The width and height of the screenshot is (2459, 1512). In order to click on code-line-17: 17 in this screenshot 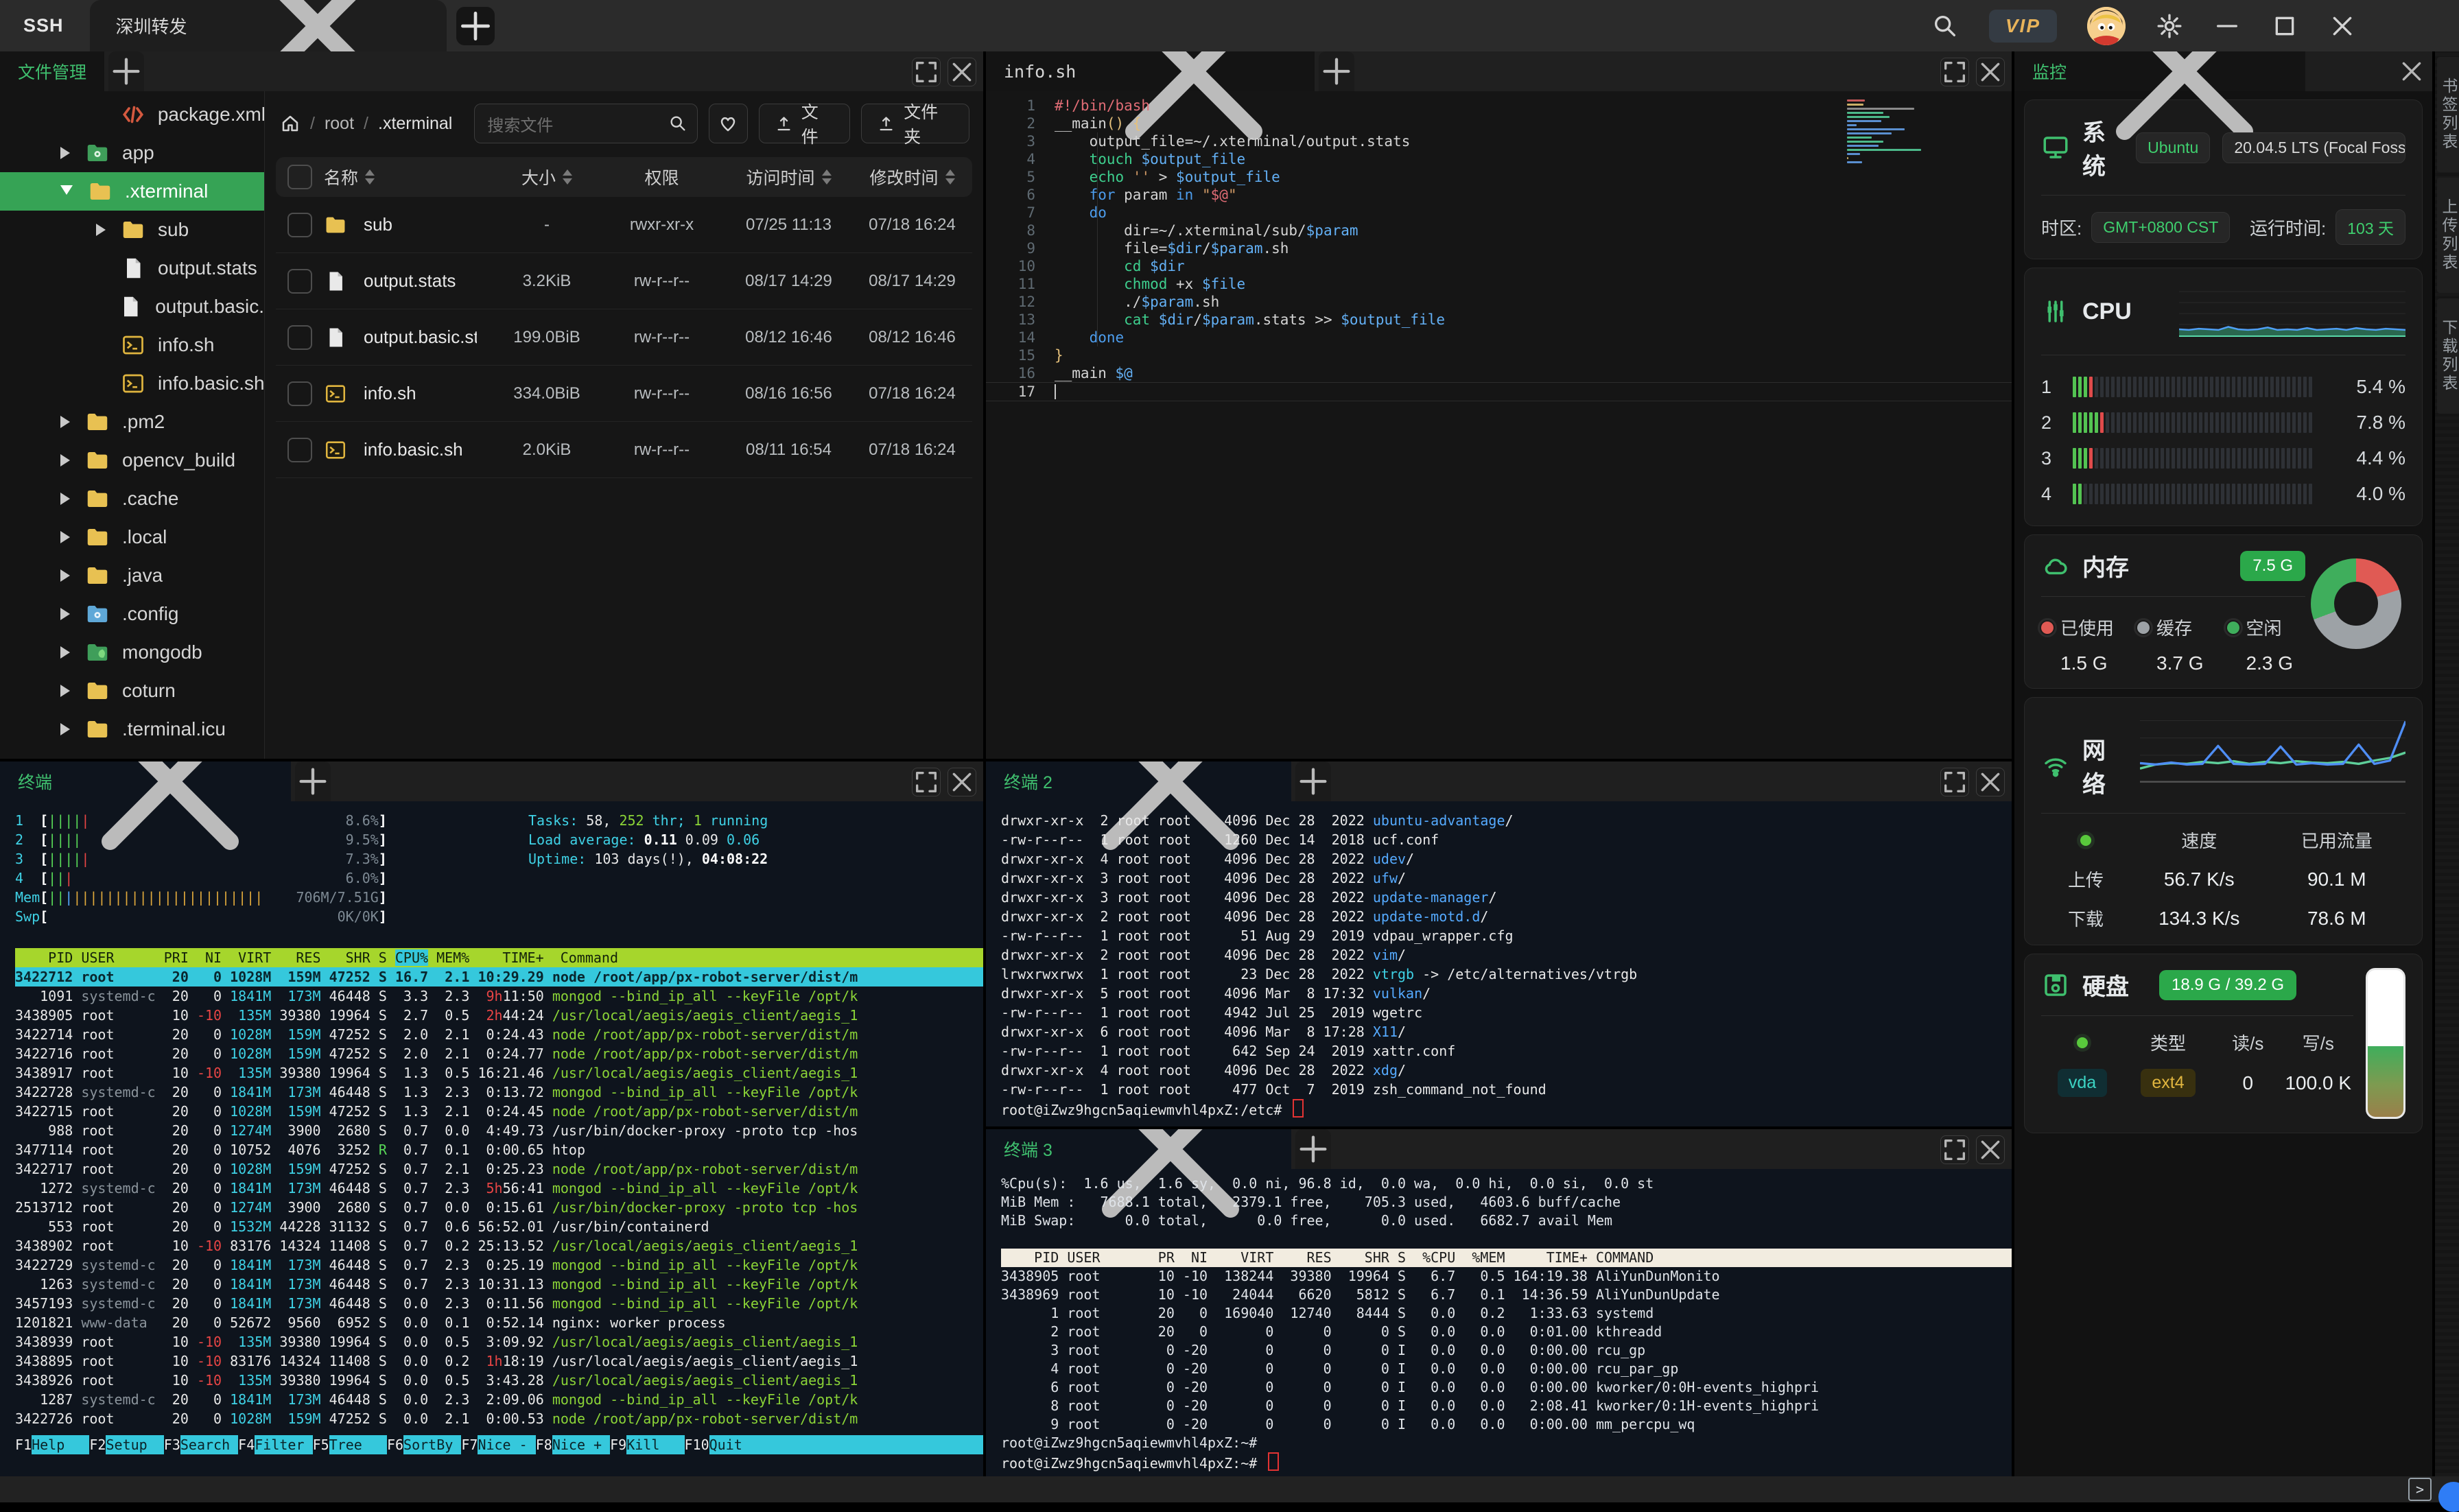, I will do `click(1499, 391)`.